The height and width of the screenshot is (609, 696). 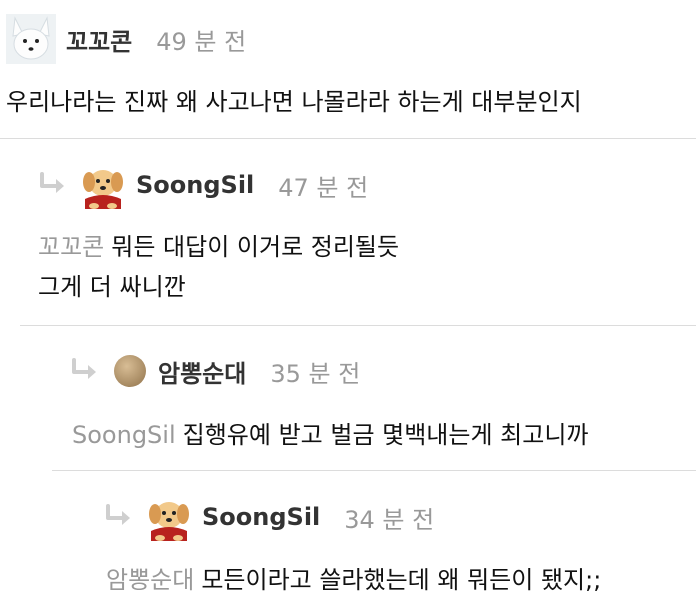 I want to click on comment-text: 그게 더 싸니깐, so click(x=112, y=287).